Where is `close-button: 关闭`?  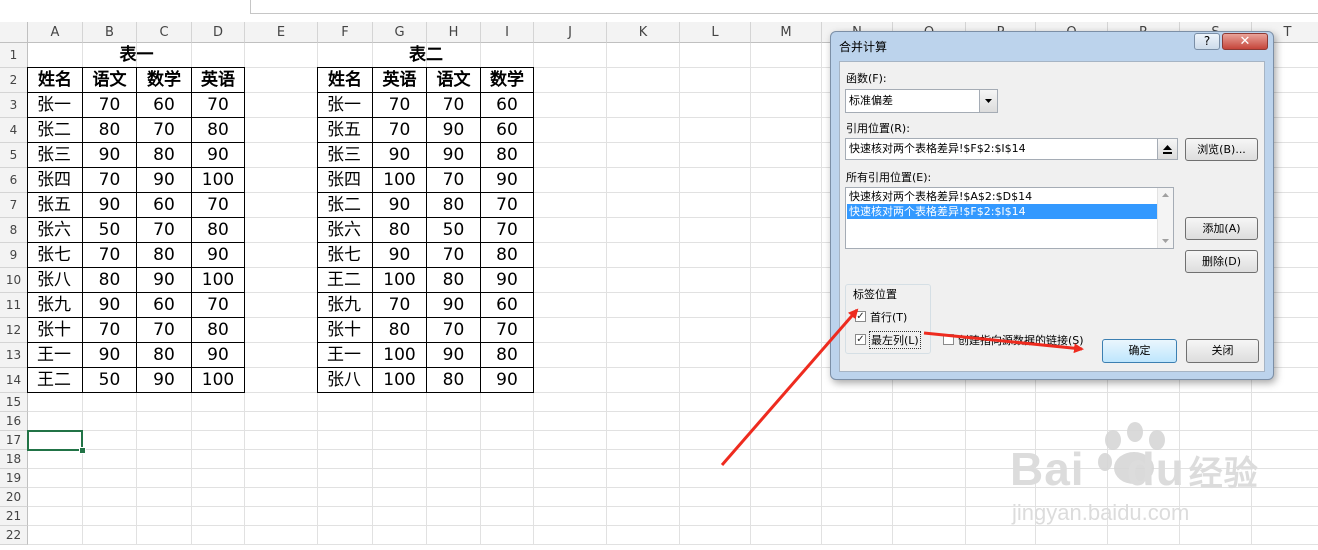
close-button: 关闭 is located at coordinates (1222, 351).